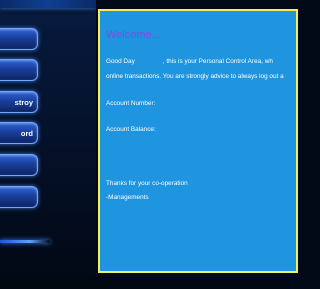 This screenshot has width=320, height=289. I want to click on sidebar-glow-divider, so click(25, 241).